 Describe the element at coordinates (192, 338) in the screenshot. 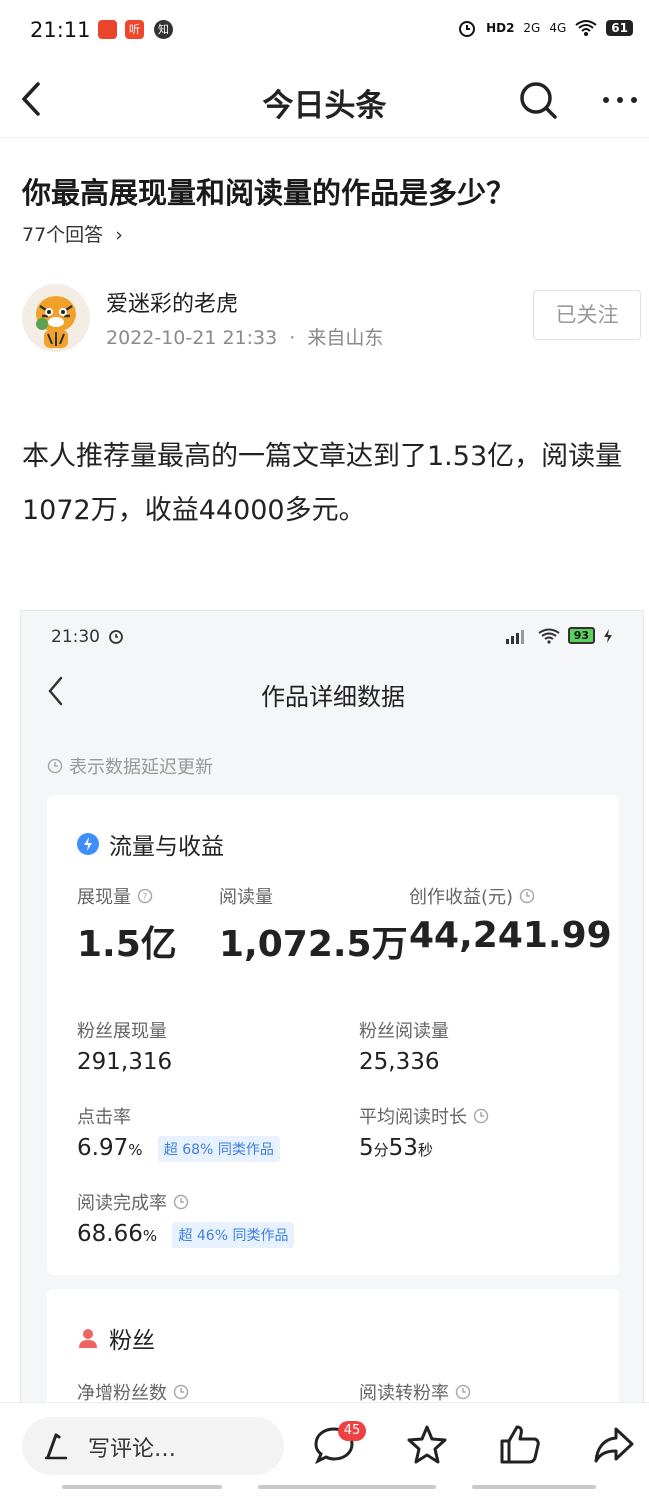

I see `post-date: 2022-10-21 21:33` at that location.